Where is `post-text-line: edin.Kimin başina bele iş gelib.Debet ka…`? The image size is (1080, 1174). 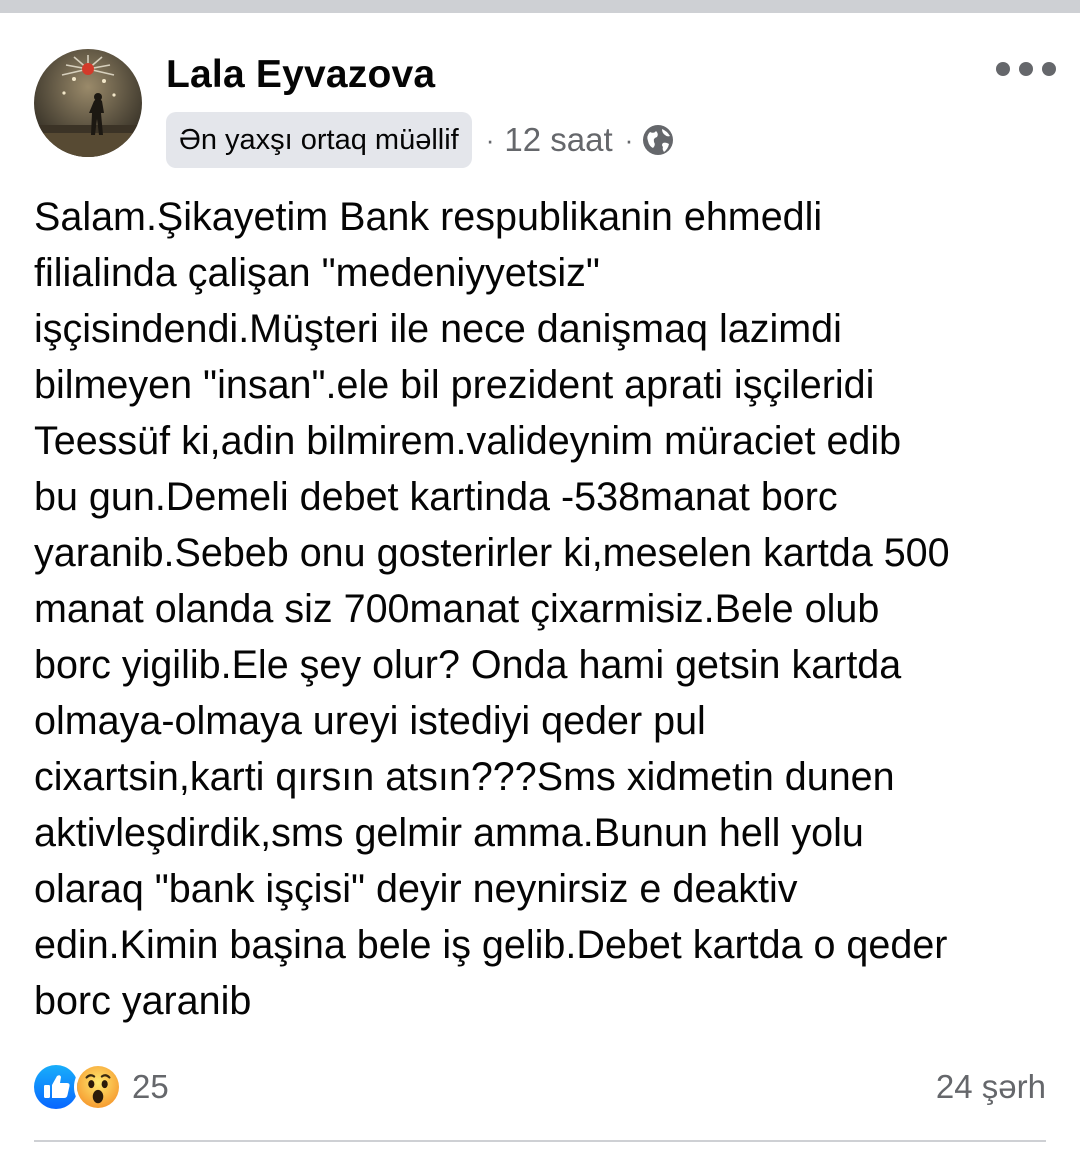
post-text-line: edin.Kimin başina bele iş gelib.Debet ka… is located at coordinates (491, 945).